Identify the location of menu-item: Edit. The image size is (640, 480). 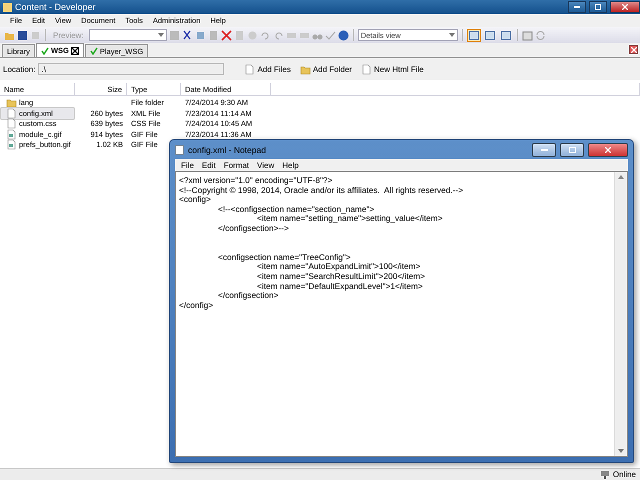
(209, 165).